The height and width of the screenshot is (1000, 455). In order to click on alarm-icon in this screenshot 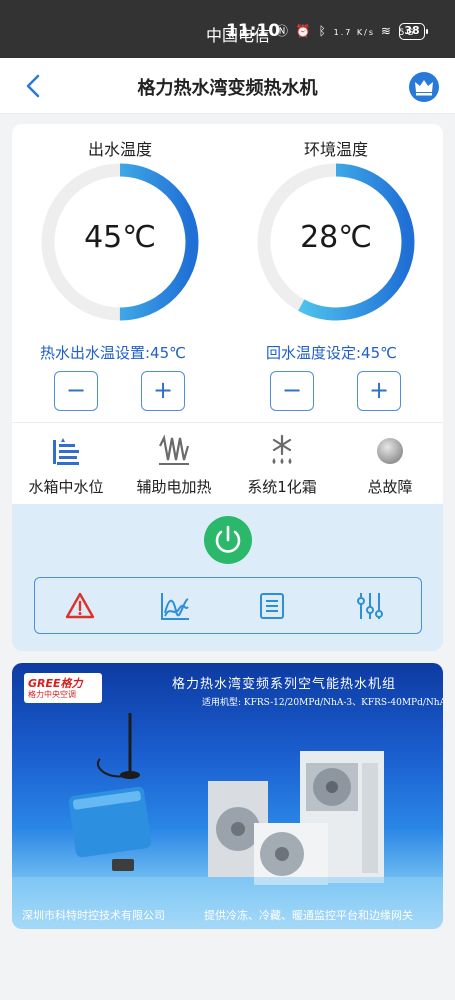, I will do `click(80, 606)`.